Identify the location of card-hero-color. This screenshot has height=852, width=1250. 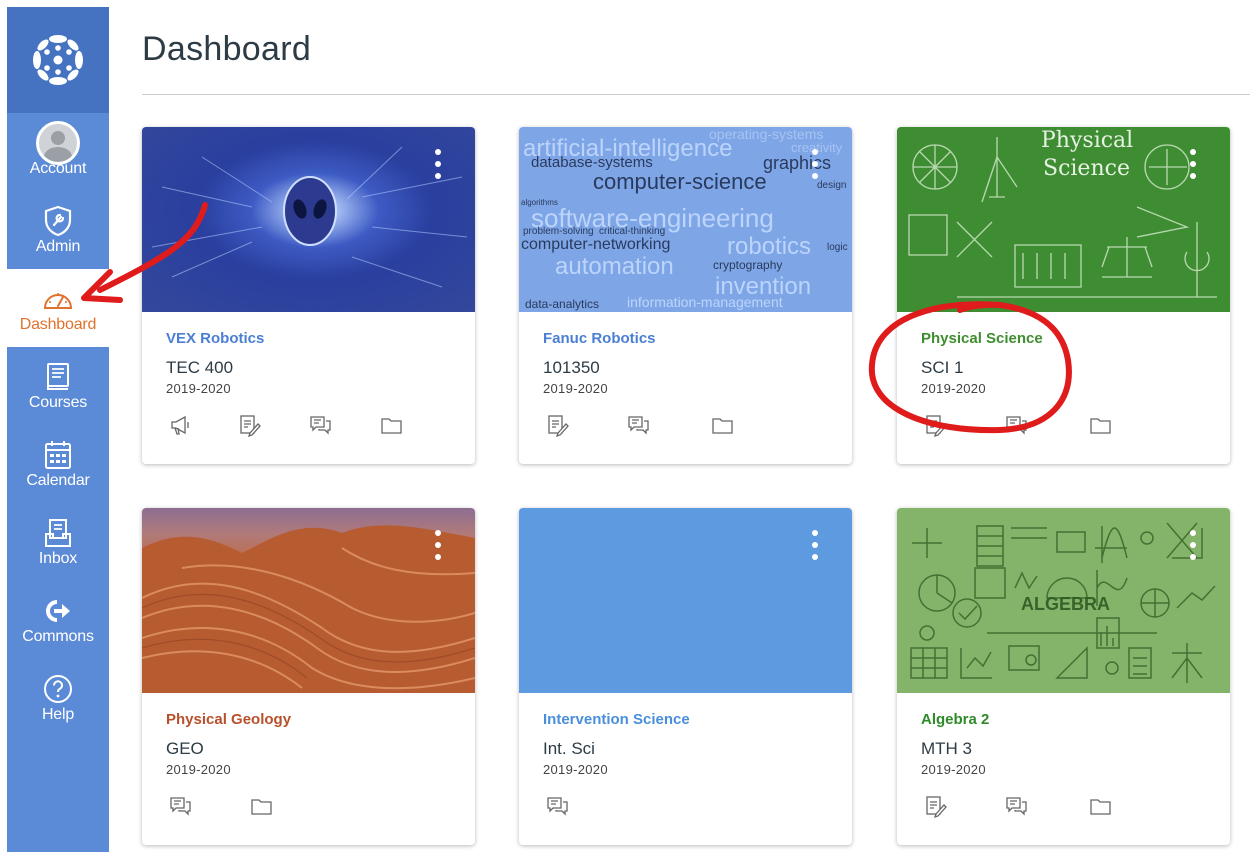
(685, 600).